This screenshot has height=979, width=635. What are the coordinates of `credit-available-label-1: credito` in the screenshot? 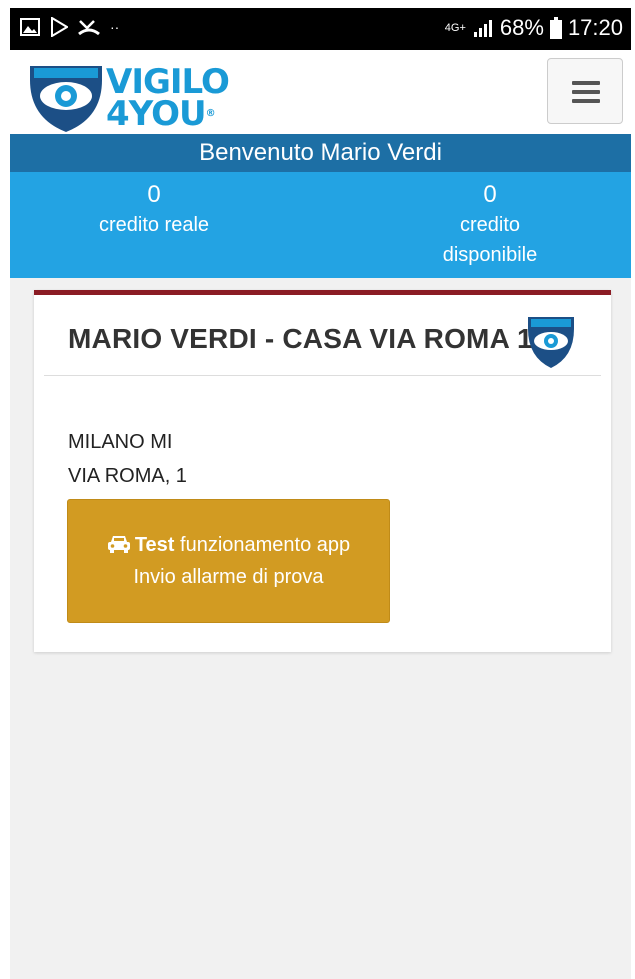 It's located at (490, 225).